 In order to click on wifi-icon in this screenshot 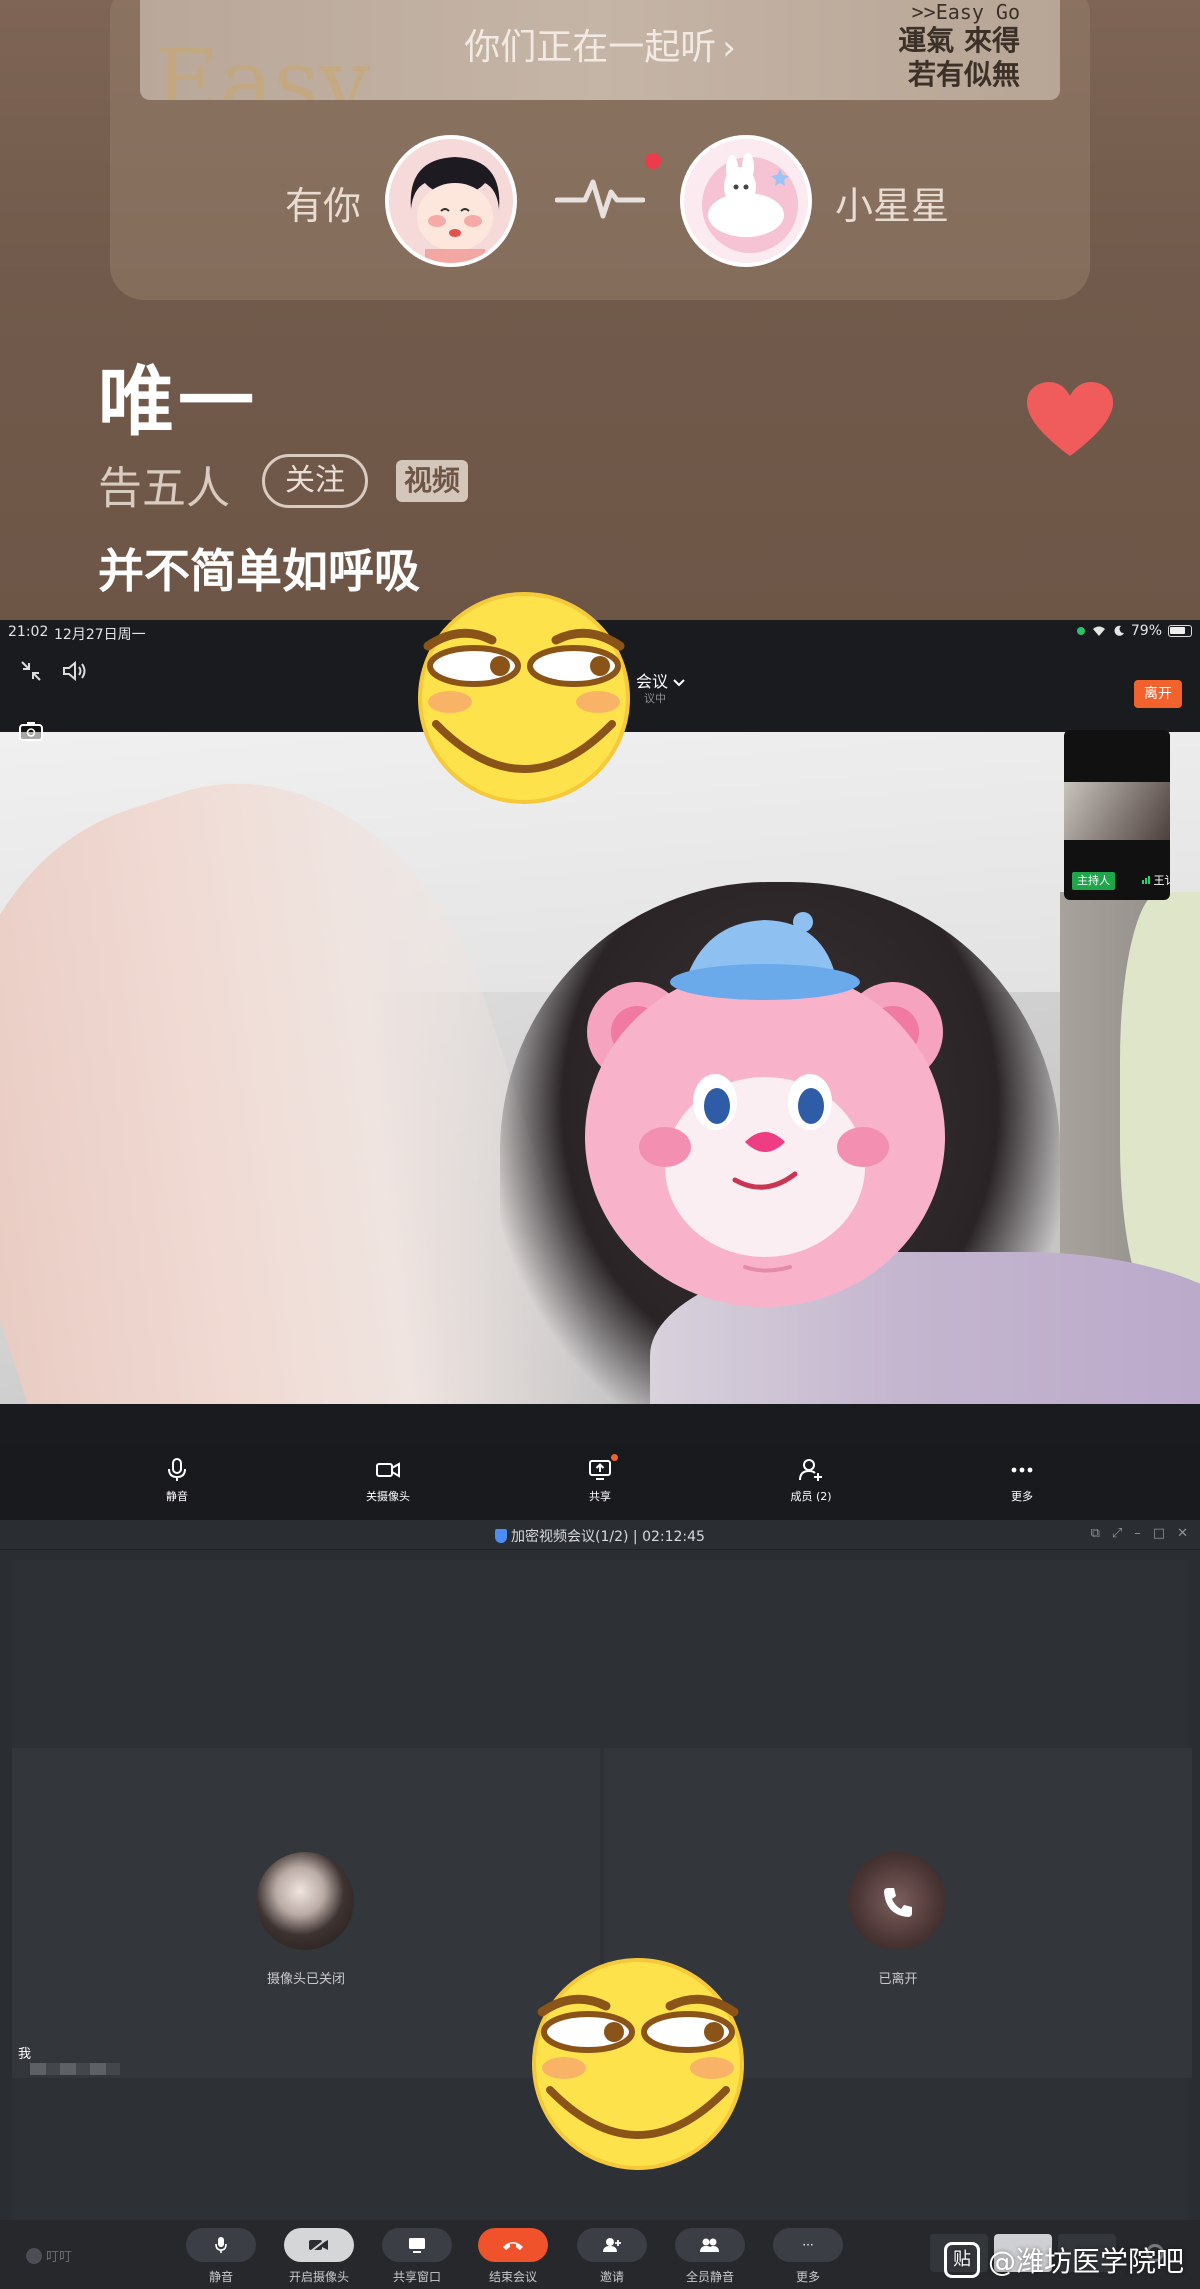, I will do `click(1098, 631)`.